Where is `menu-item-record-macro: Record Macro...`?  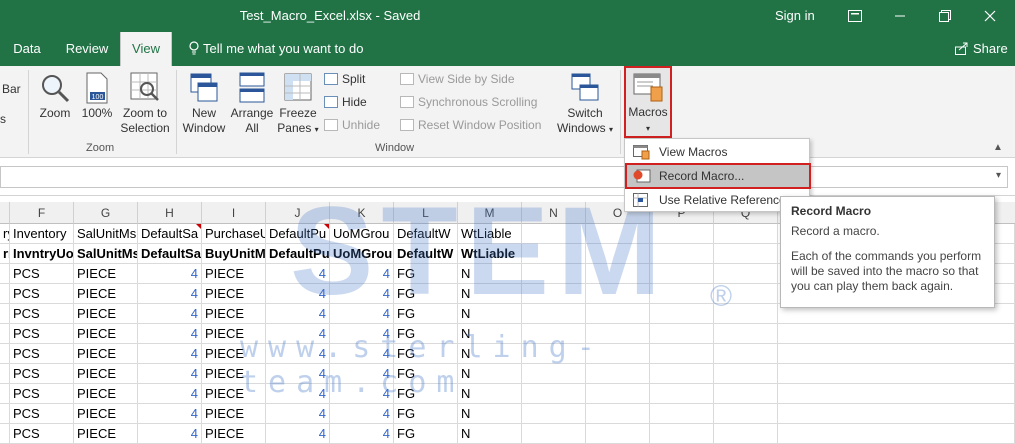
menu-item-record-macro: Record Macro... is located at coordinates (718, 176).